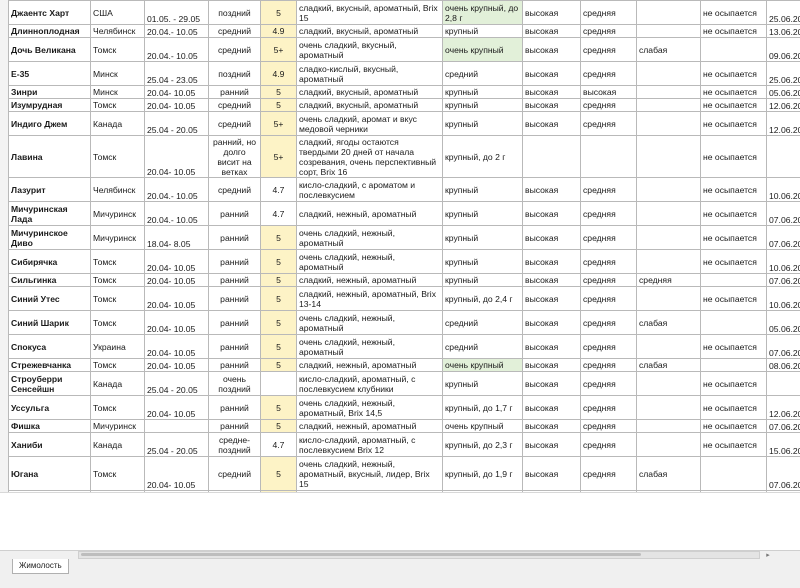  I want to click on cell-variety-name: Длинноплодная, so click(50, 31).